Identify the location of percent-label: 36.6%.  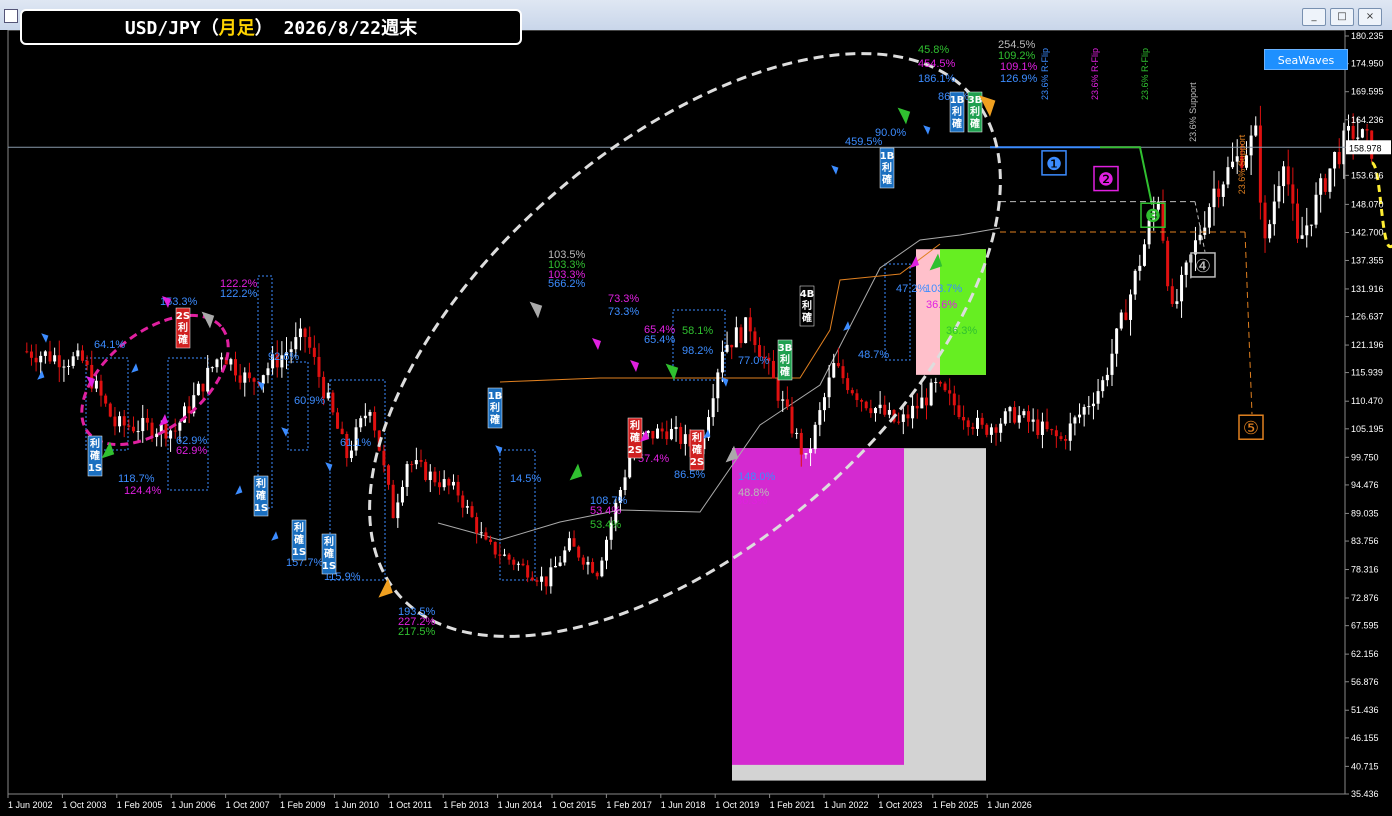
(941, 305).